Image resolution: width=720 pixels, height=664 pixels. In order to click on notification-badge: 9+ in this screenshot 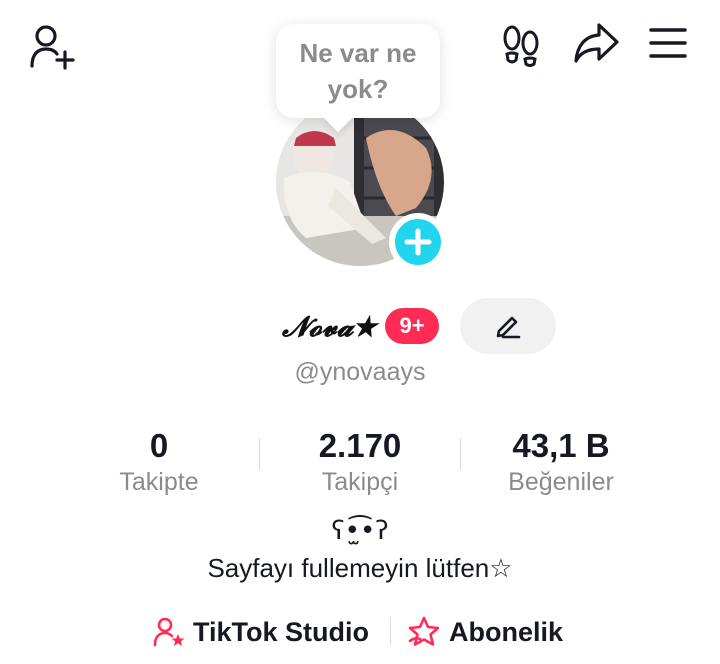, I will do `click(412, 326)`.